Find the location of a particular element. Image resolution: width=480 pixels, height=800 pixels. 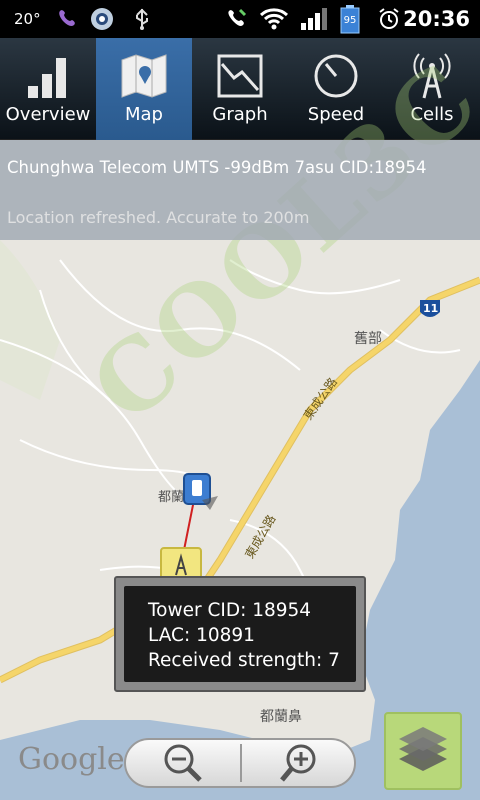

speedometer-icon is located at coordinates (336, 76).